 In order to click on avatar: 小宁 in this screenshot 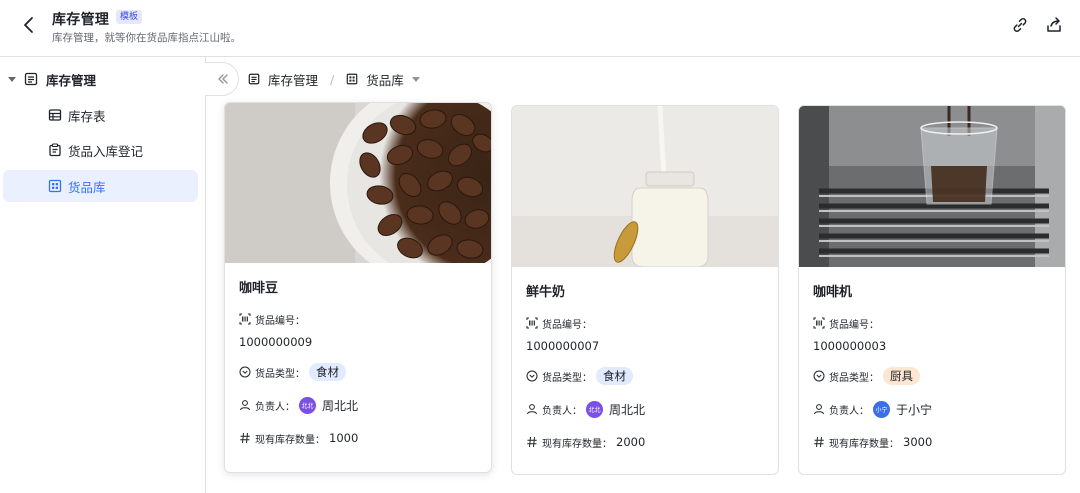, I will do `click(881, 409)`.